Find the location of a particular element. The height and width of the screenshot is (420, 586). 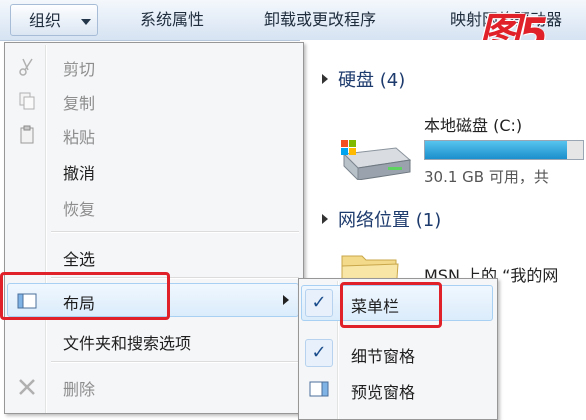

preview-pane-icon is located at coordinates (319, 389).